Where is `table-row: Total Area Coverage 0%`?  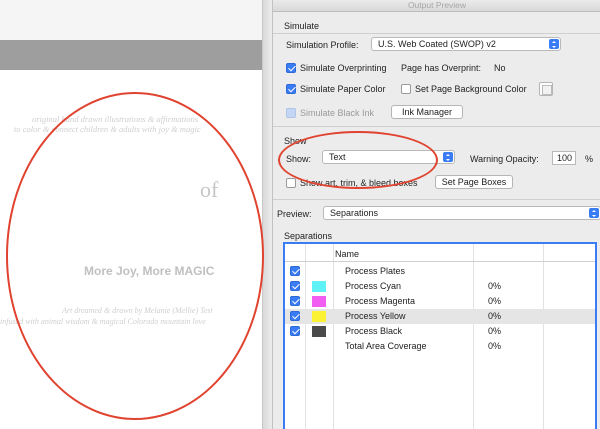
table-row: Total Area Coverage 0% is located at coordinates (440, 346).